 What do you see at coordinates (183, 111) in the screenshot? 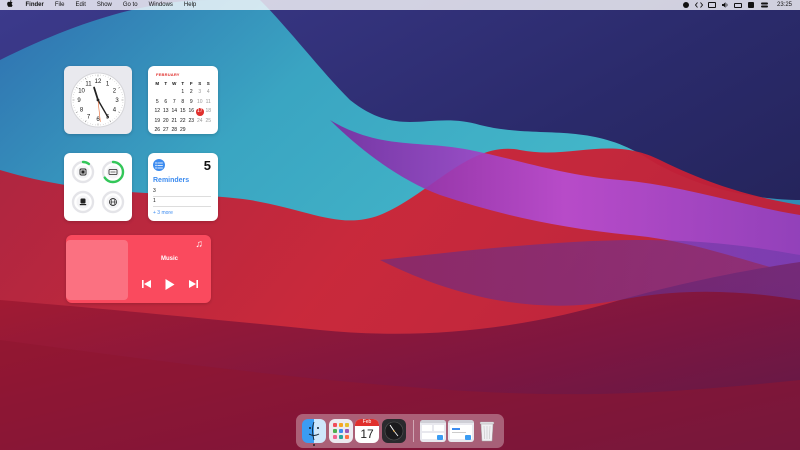
I see `calendar-day: 15` at bounding box center [183, 111].